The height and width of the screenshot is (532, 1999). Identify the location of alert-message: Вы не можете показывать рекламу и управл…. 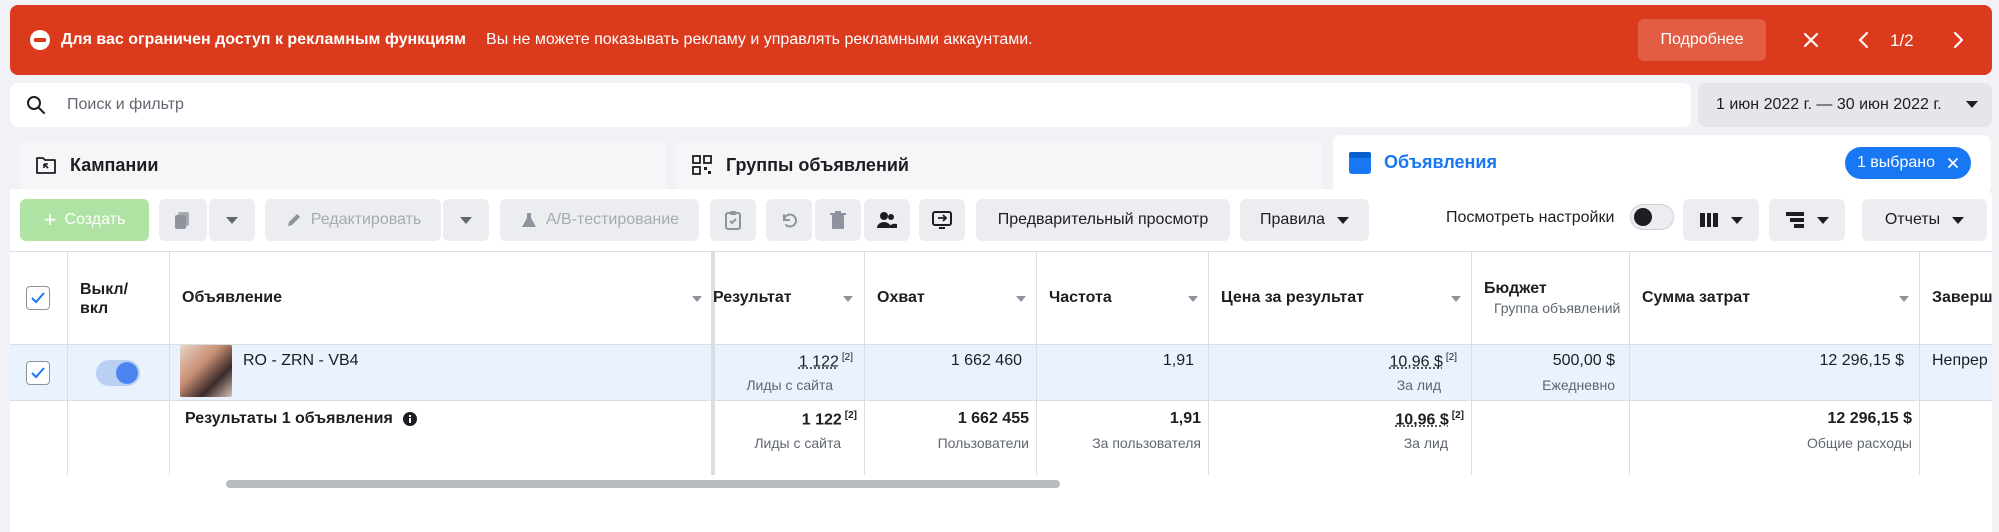
(759, 39).